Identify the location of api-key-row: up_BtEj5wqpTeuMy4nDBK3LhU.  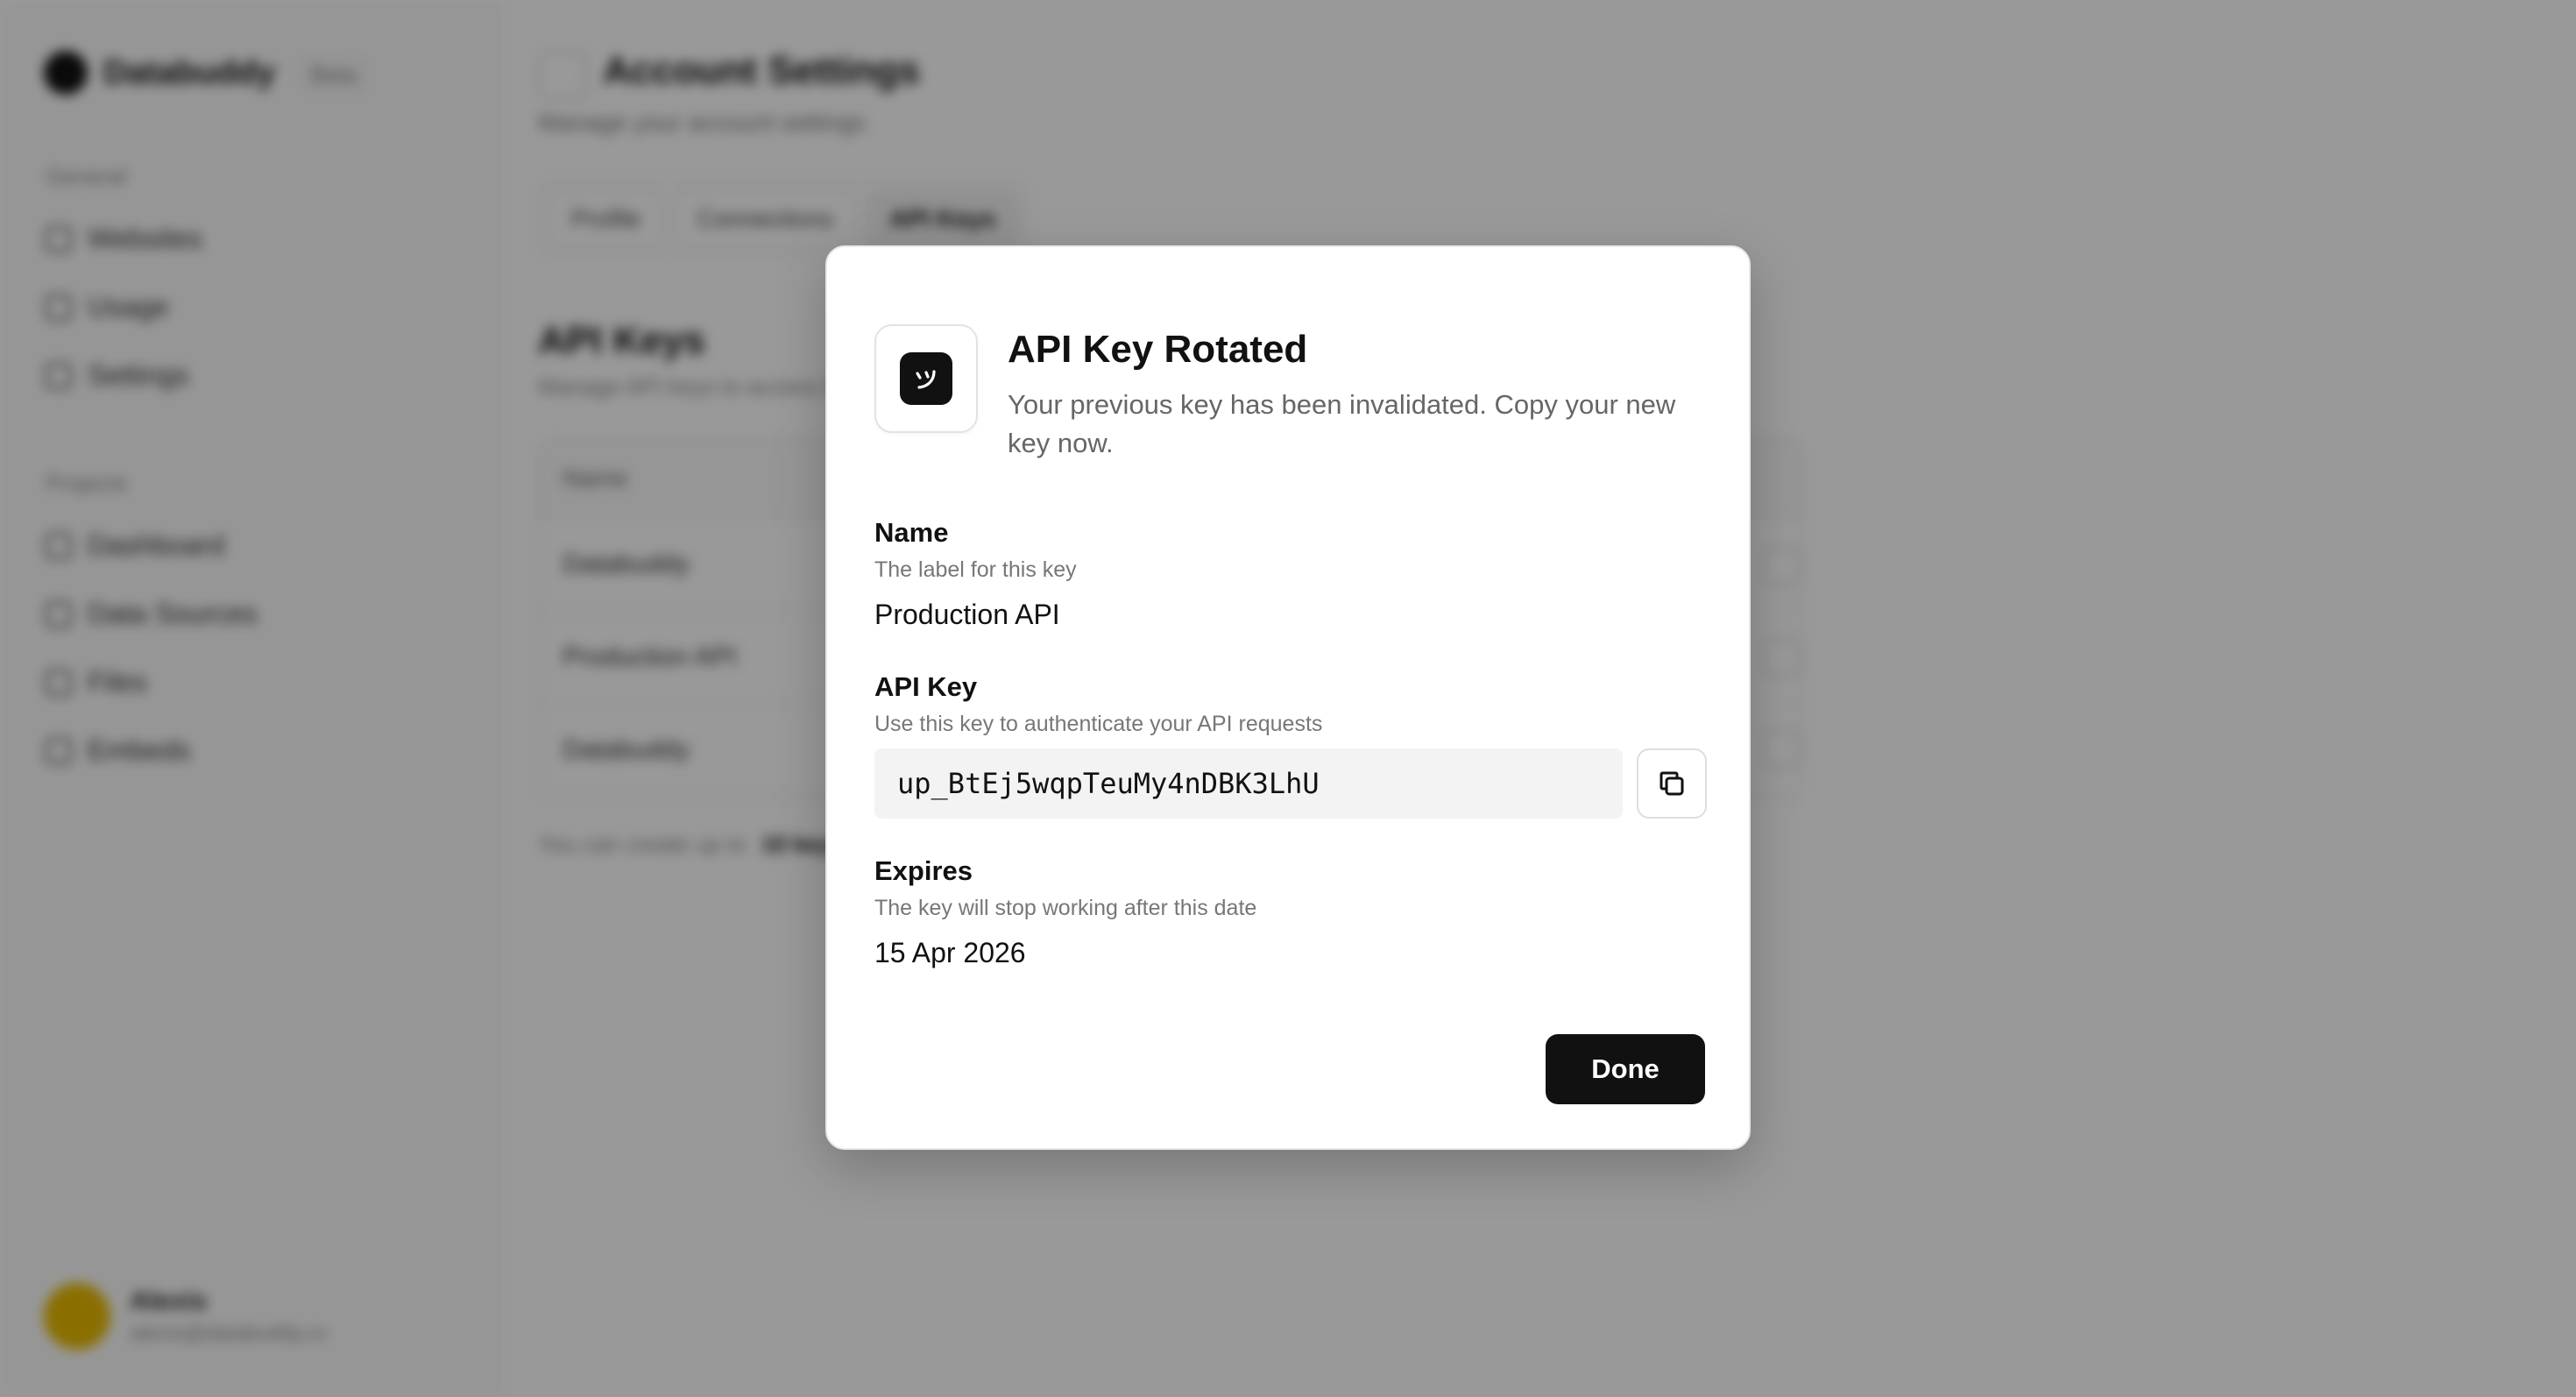
(1290, 783).